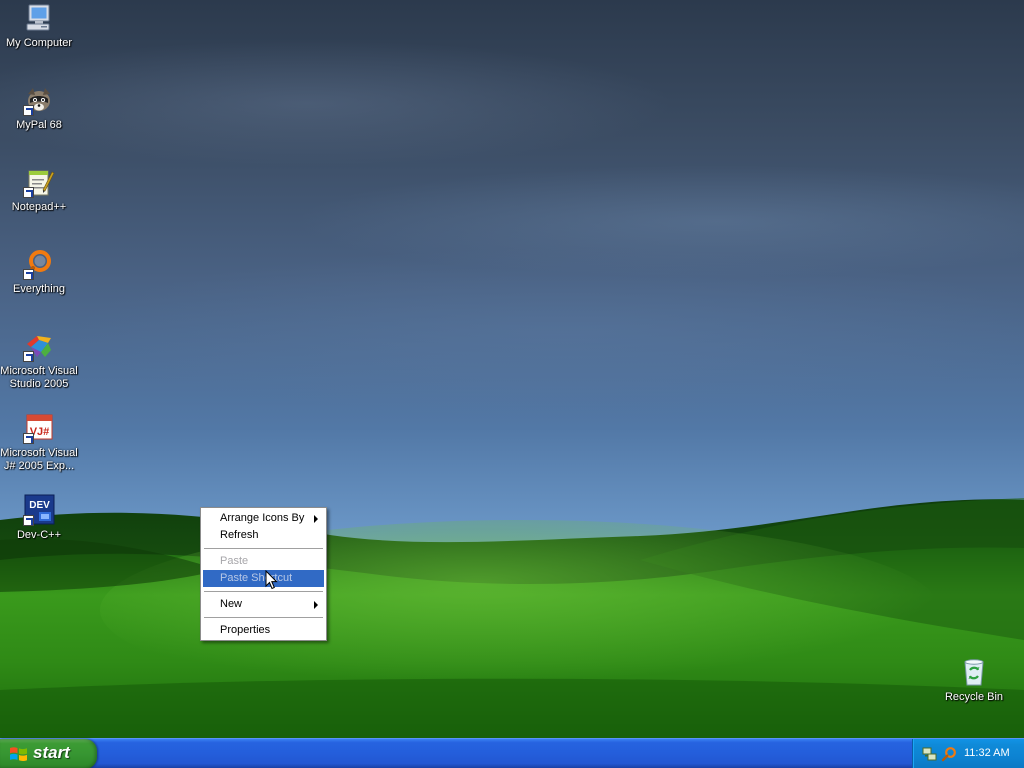 Image resolution: width=1024 pixels, height=768 pixels. Describe the element at coordinates (245, 630) in the screenshot. I see `menu-item-label: Properties` at that location.